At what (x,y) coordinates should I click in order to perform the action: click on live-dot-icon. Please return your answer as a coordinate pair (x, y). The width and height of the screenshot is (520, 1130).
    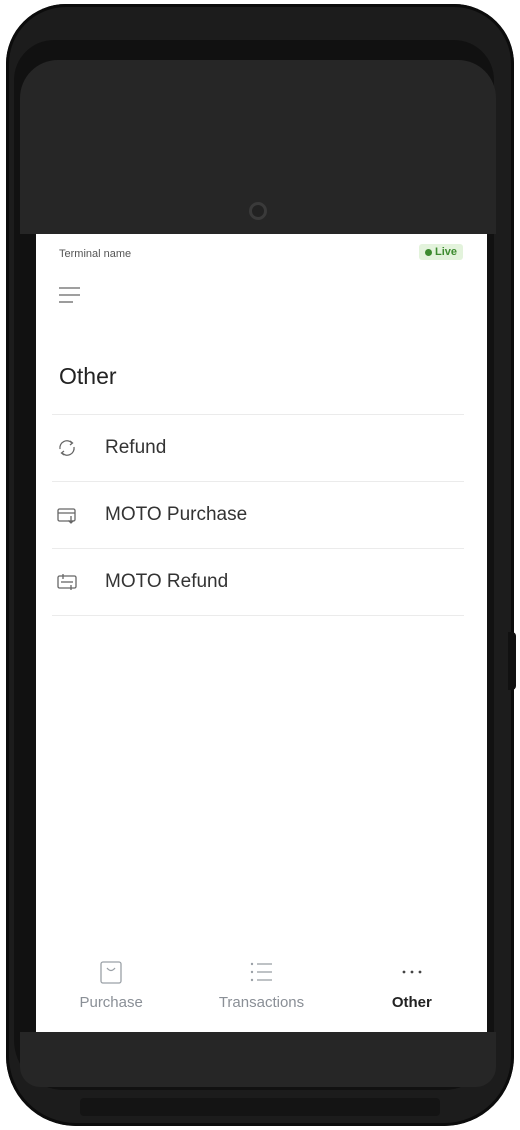
    Looking at the image, I should click on (428, 252).